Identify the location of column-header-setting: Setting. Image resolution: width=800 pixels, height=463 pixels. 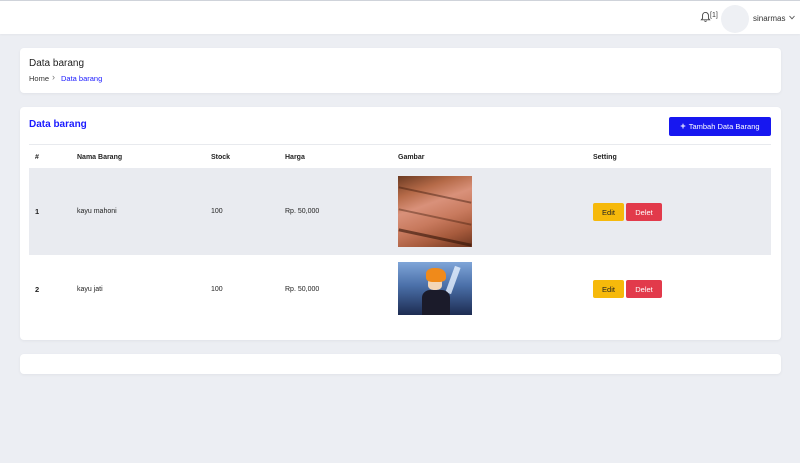
(605, 157).